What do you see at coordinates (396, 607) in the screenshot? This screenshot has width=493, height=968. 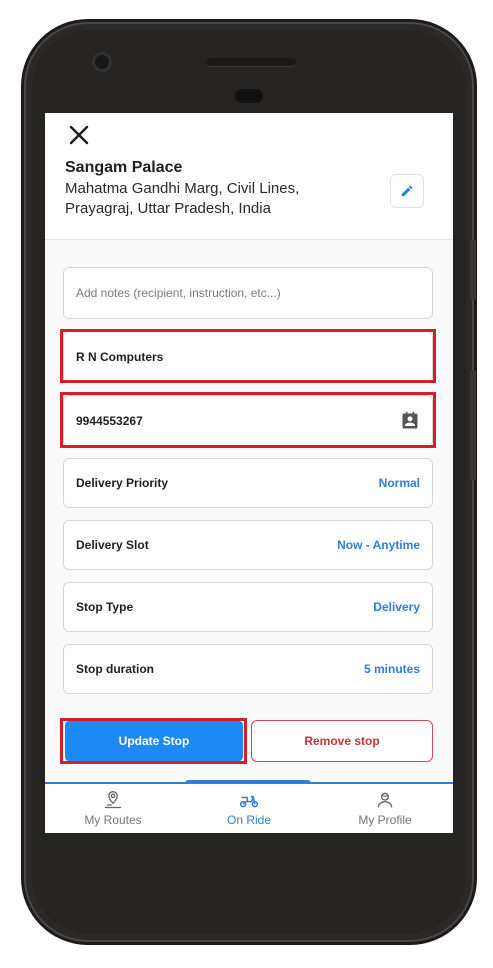 I see `stop-type-value: Delivery` at bounding box center [396, 607].